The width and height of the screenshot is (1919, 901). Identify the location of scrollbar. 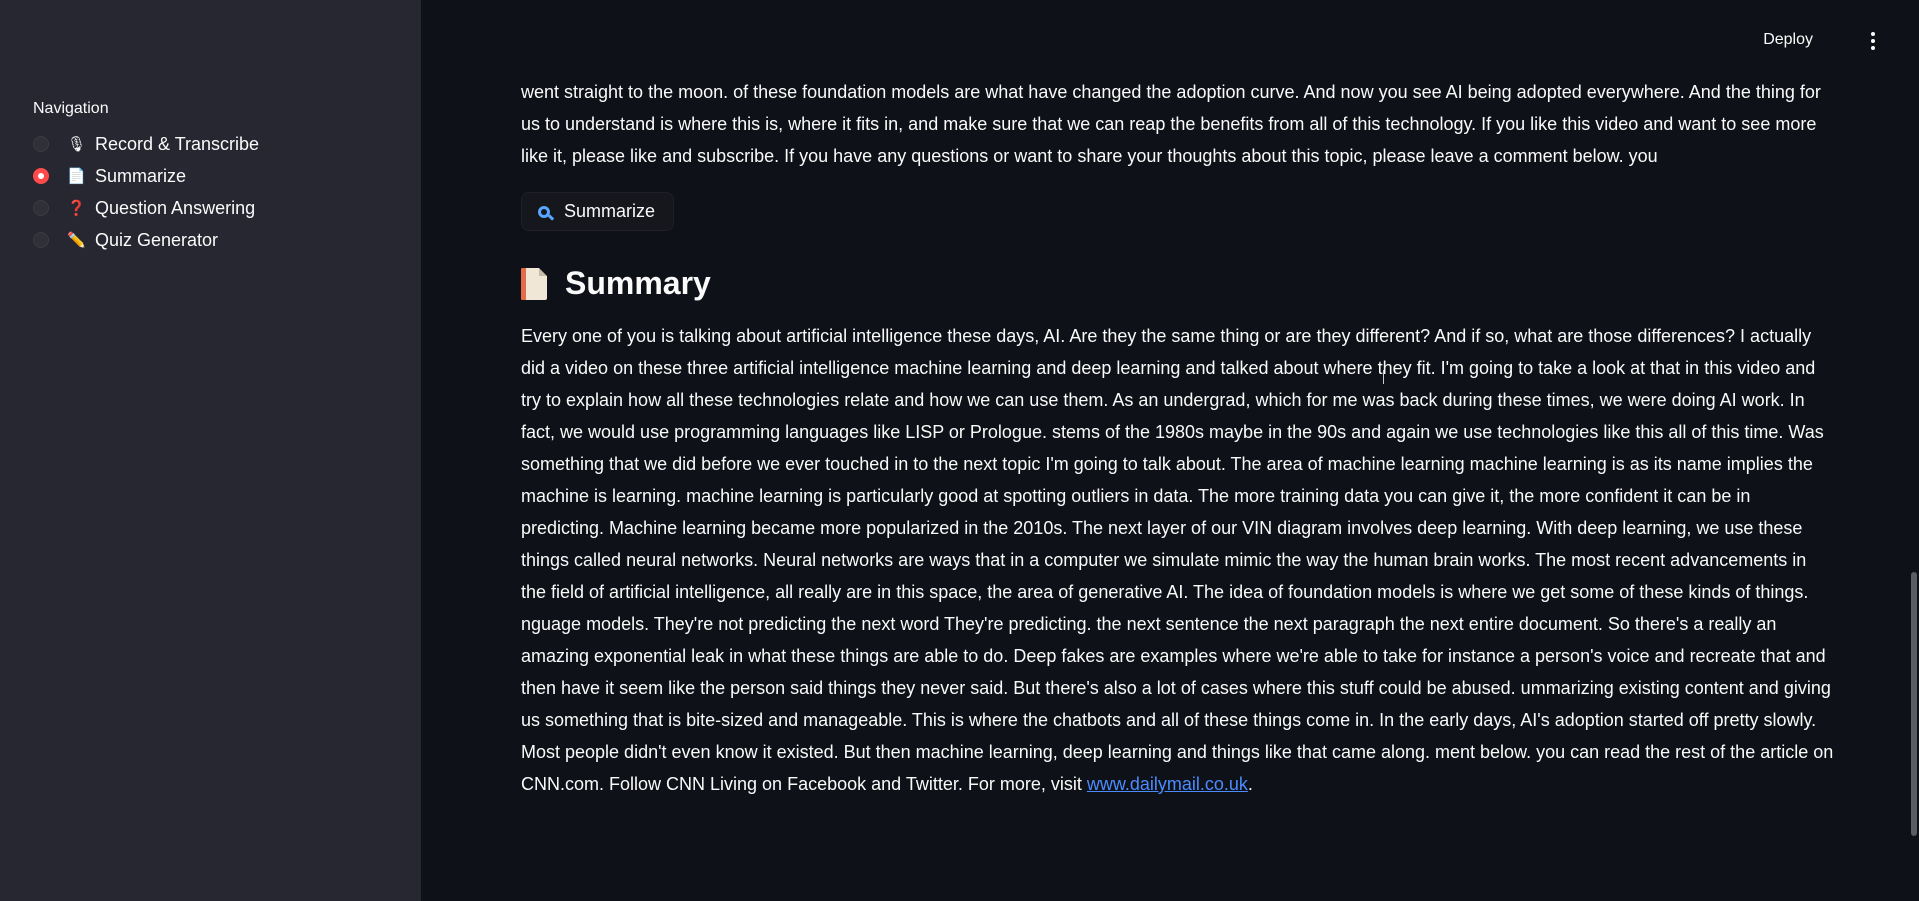
(1914, 704).